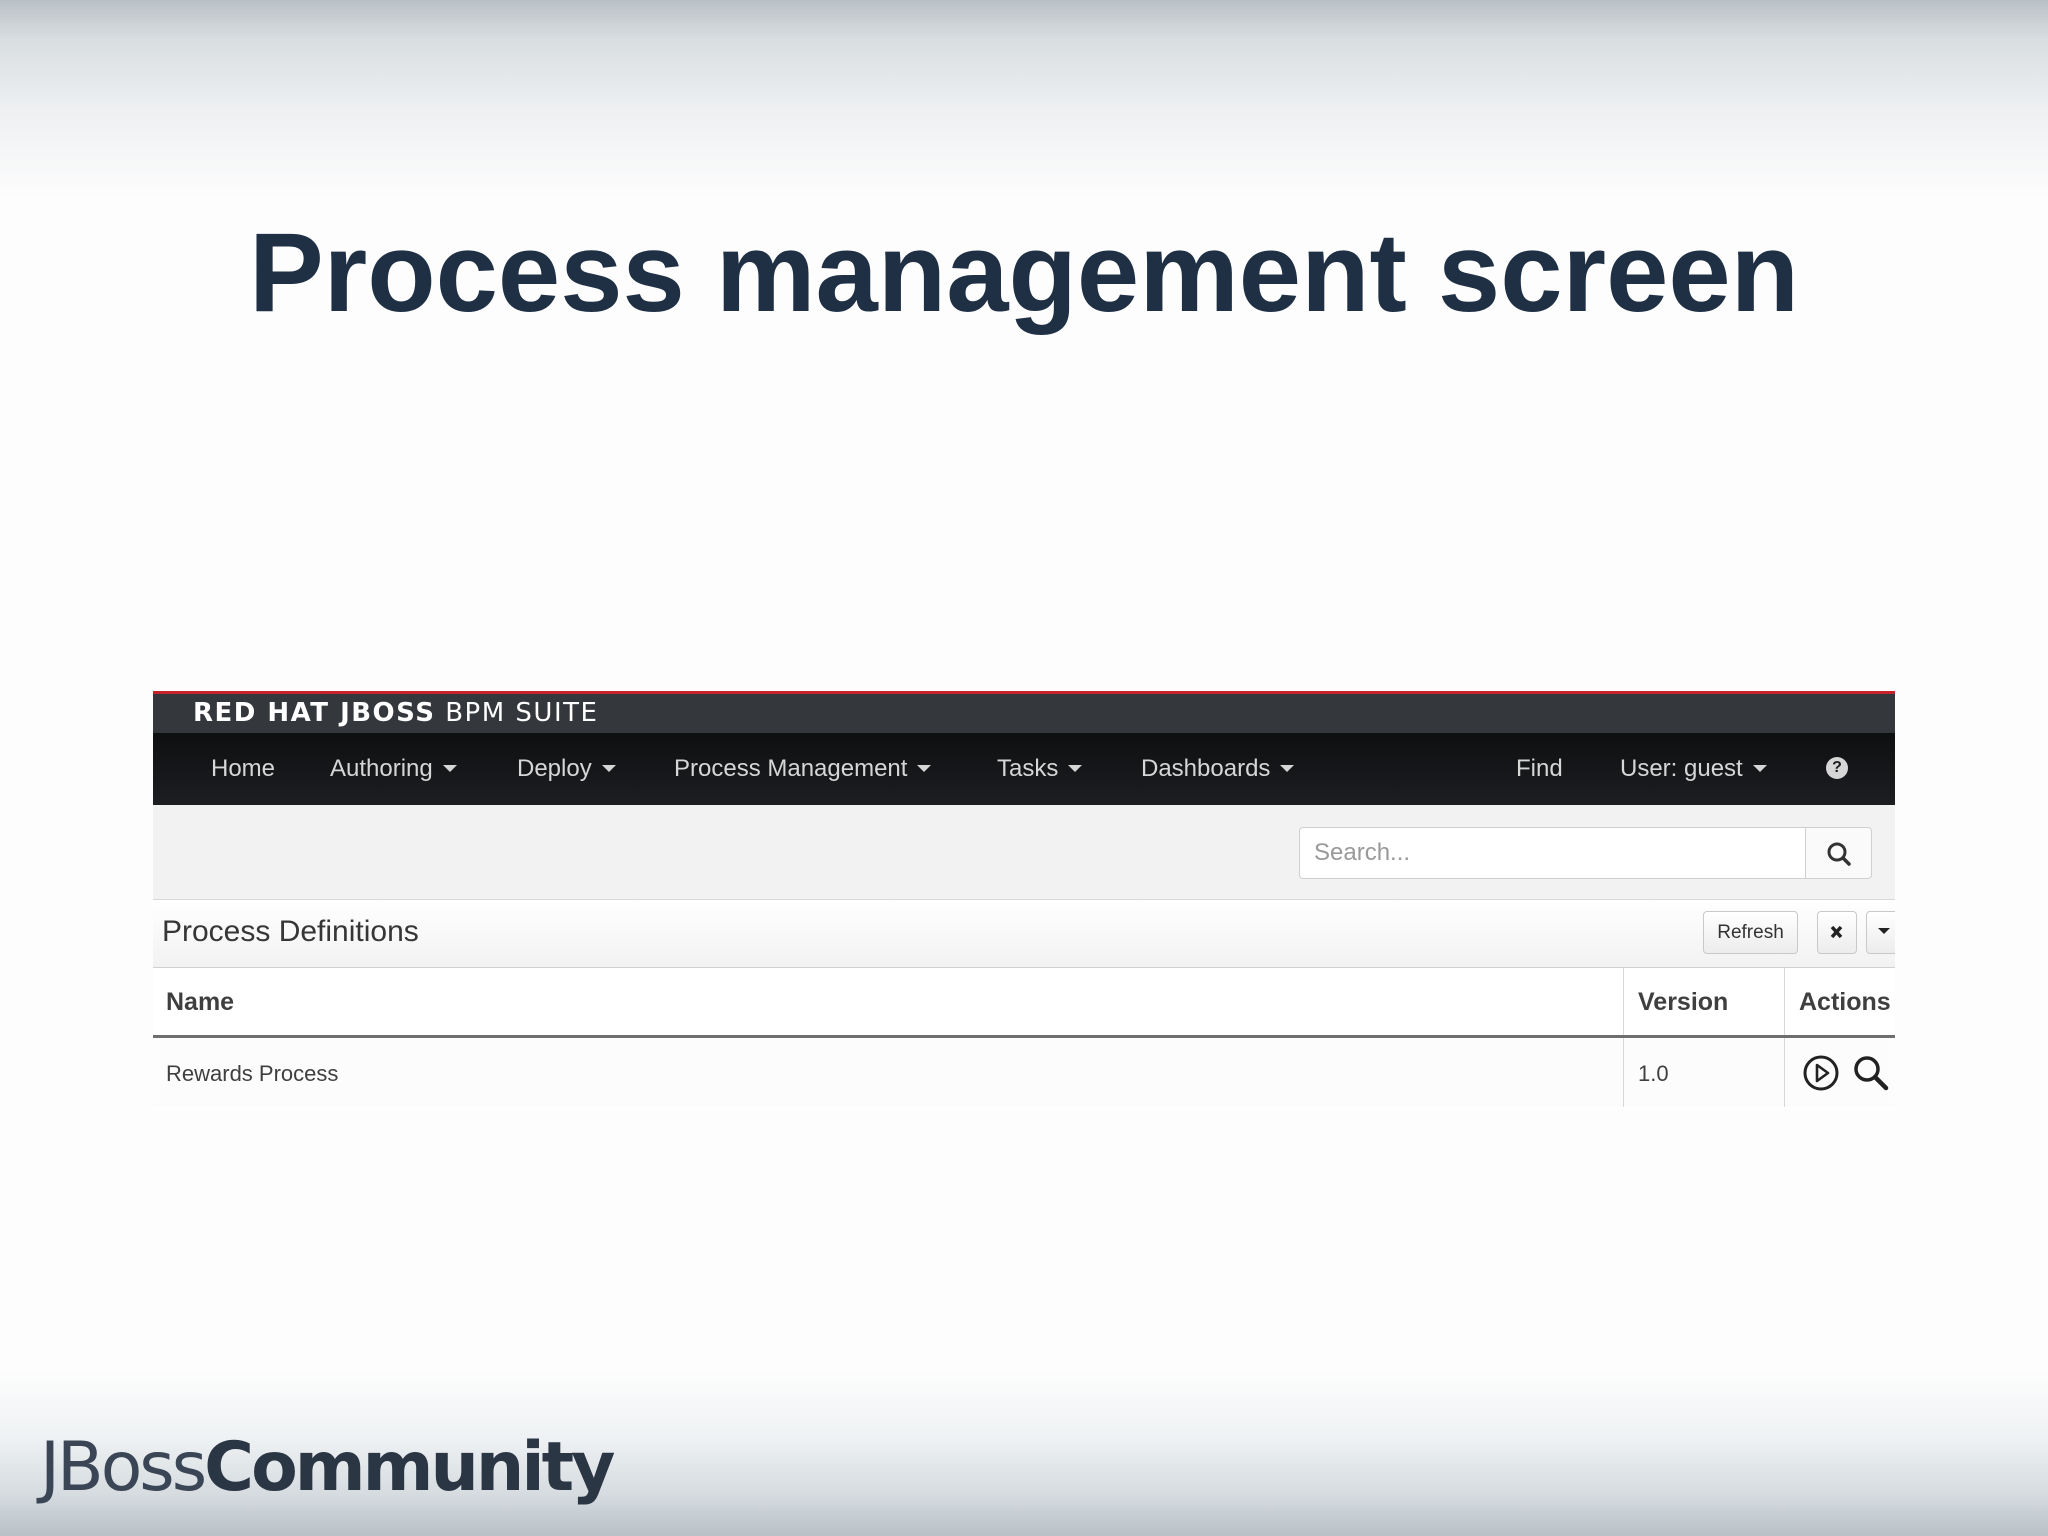 This screenshot has width=2048, height=1536. I want to click on table-header: Name Version Actions, so click(1024, 1003).